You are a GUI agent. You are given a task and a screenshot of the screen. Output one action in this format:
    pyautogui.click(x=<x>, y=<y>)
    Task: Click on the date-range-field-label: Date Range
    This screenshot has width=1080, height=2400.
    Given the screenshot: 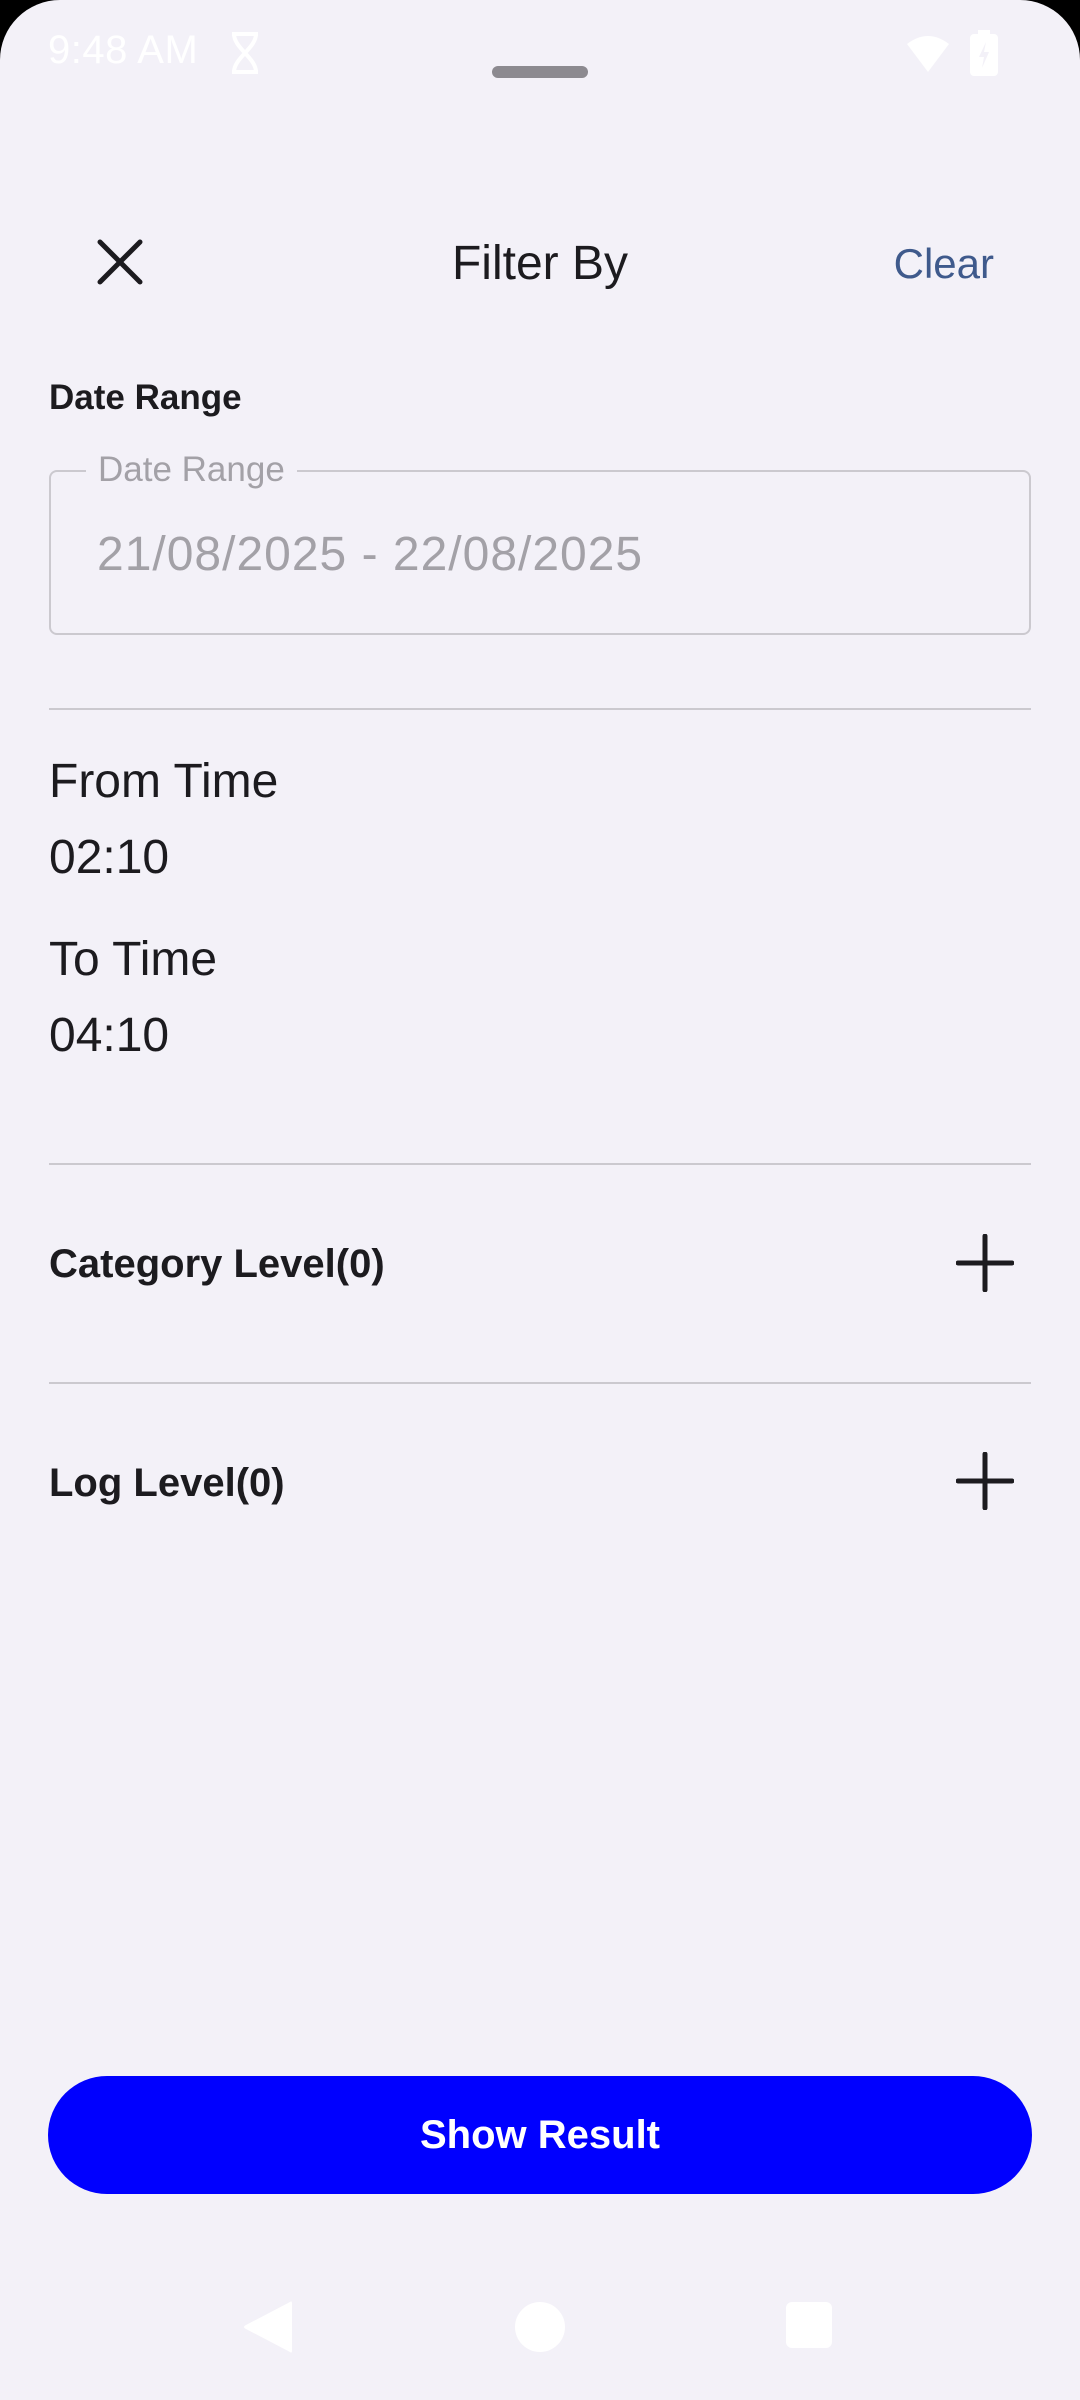 What is the action you would take?
    pyautogui.click(x=191, y=470)
    